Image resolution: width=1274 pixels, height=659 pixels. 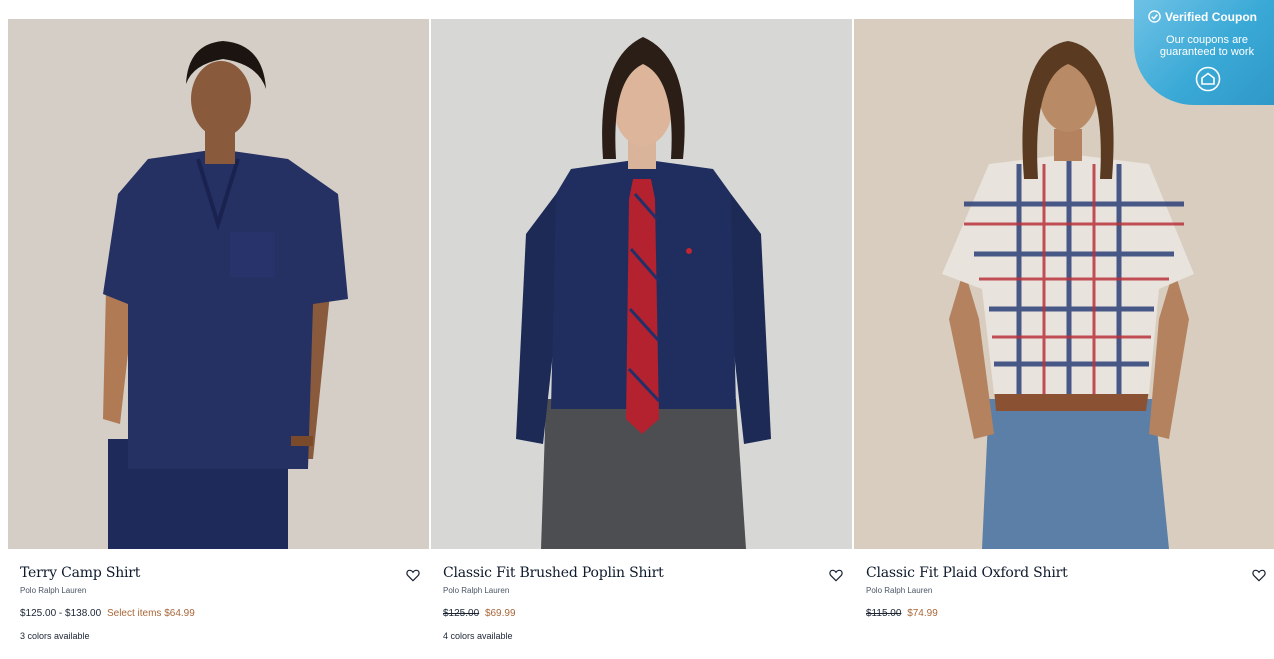 I want to click on sale-price: $74.99, so click(x=922, y=613).